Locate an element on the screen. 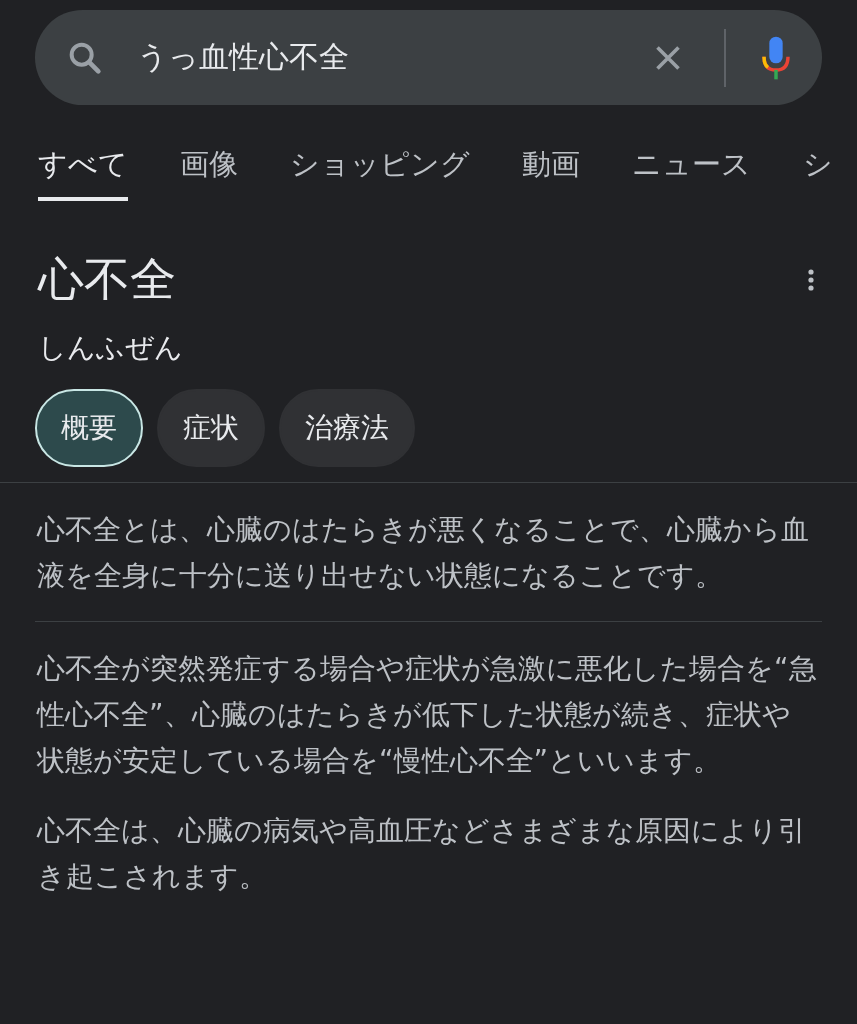 This screenshot has height=1024, width=857. search-query: うっ血性心不全 is located at coordinates (243, 57).